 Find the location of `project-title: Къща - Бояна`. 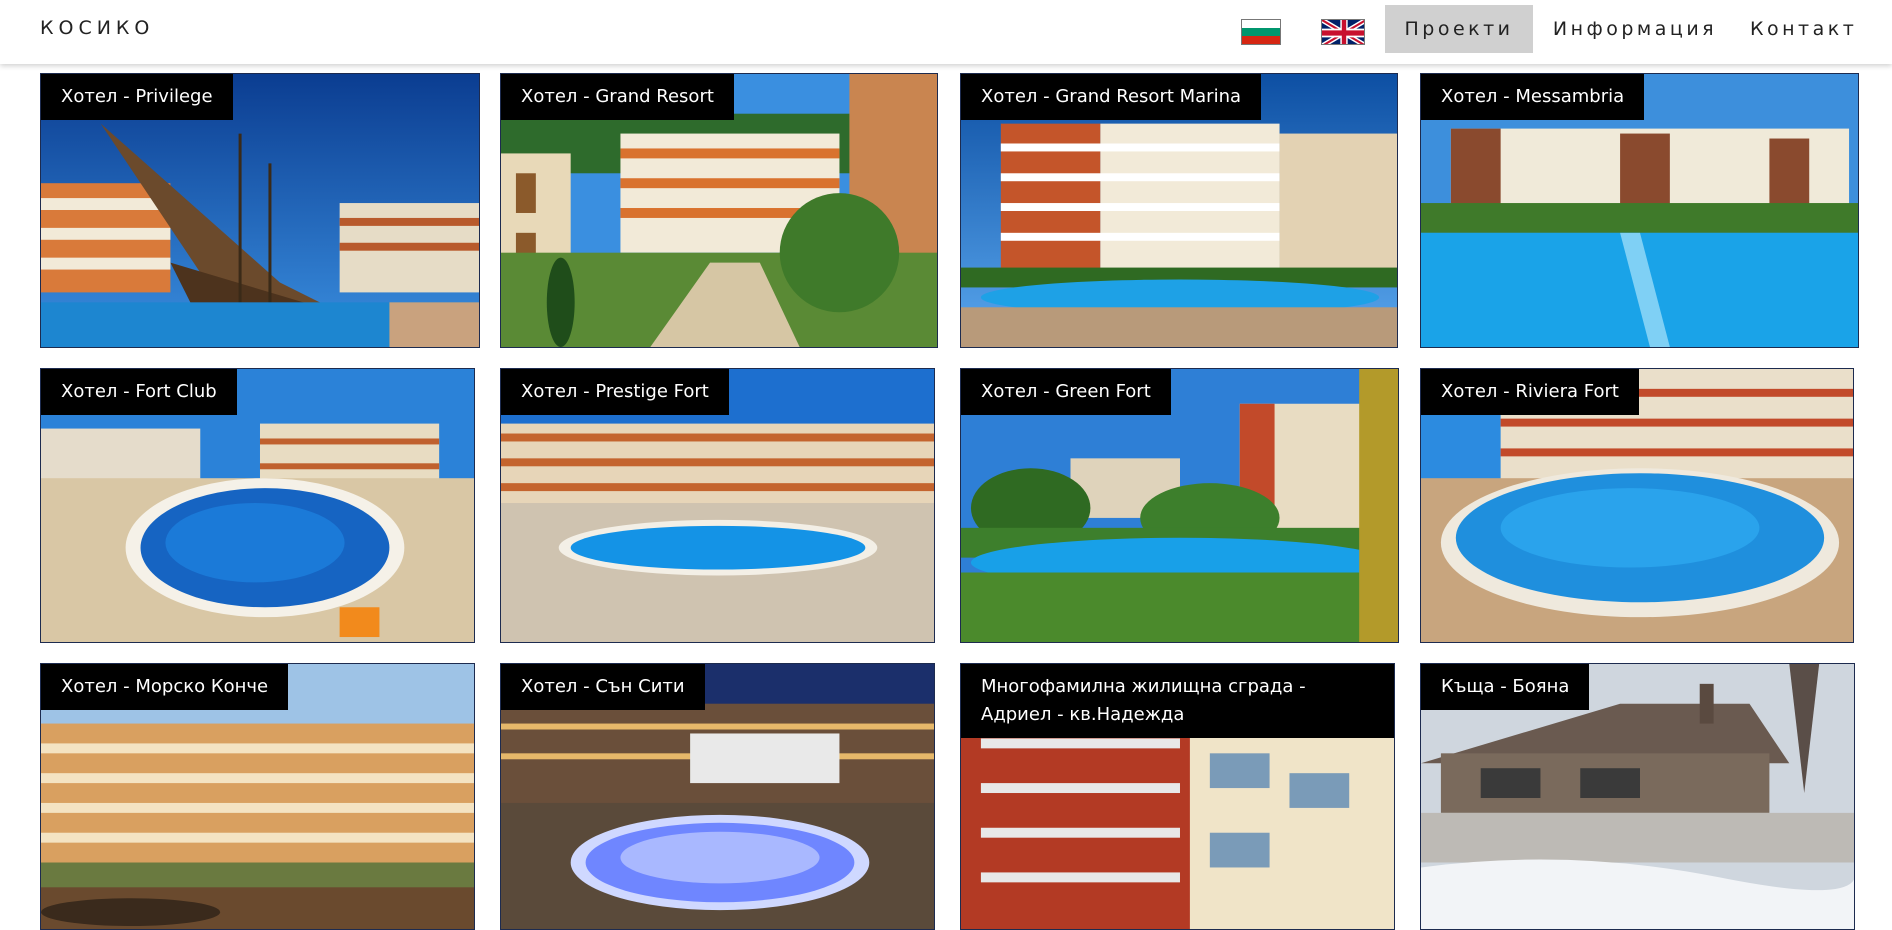

project-title: Къща - Бояна is located at coordinates (1505, 687).